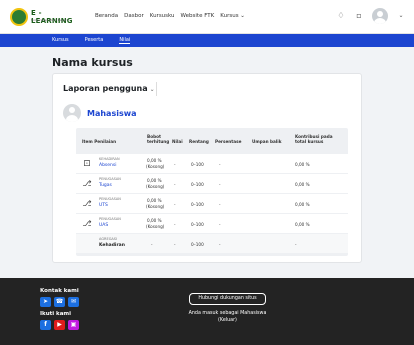  I want to click on header-grade: Nilai, so click(177, 141).